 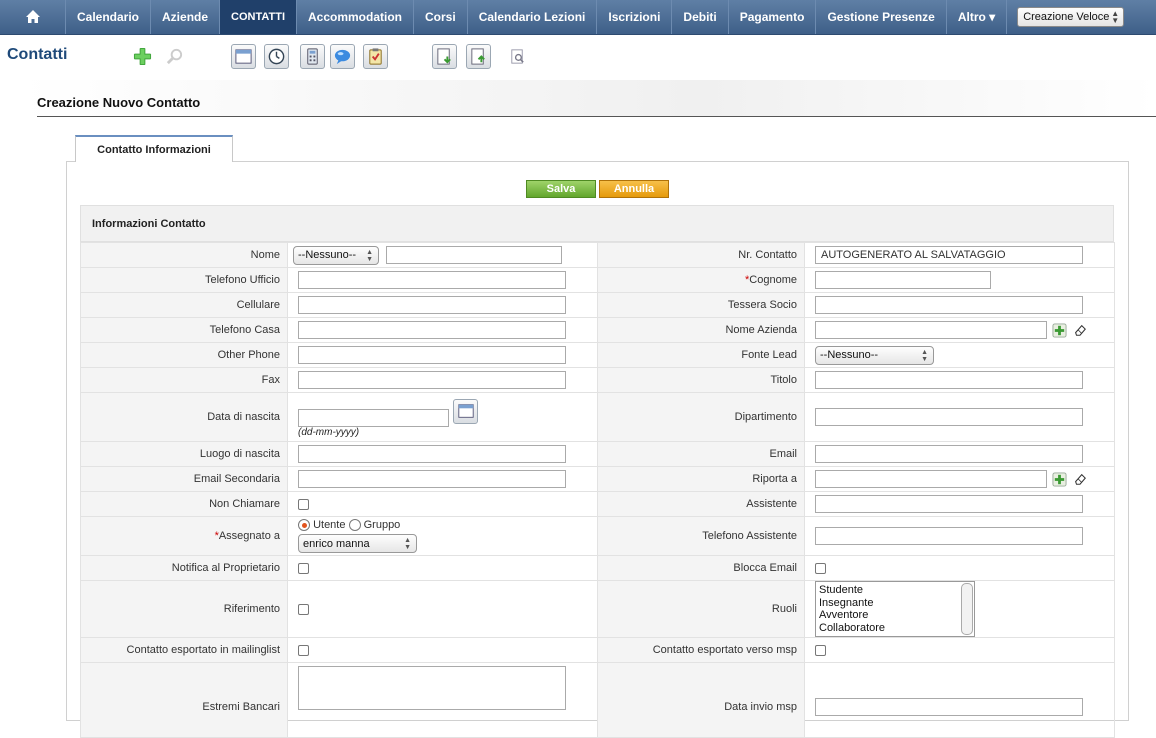 What do you see at coordinates (895, 603) in the screenshot?
I see `role-option: Insegnante` at bounding box center [895, 603].